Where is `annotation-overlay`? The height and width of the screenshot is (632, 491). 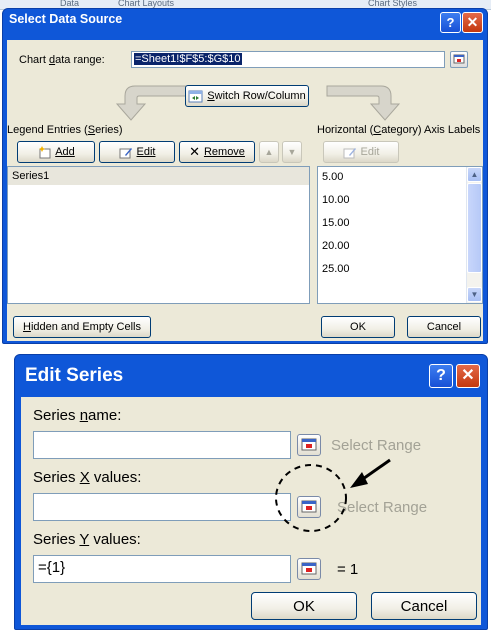
annotation-overlay is located at coordinates (333, 495).